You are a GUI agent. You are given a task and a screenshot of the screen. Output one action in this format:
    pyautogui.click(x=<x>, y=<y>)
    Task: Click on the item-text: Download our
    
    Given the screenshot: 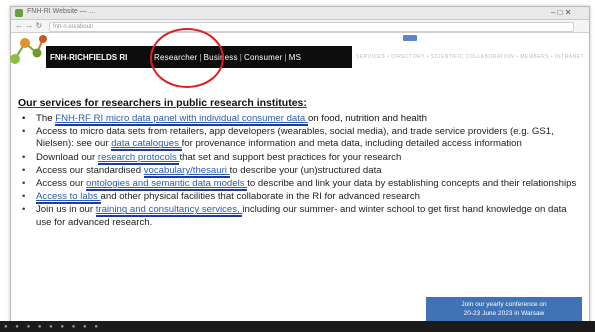 What is the action you would take?
    pyautogui.click(x=67, y=157)
    